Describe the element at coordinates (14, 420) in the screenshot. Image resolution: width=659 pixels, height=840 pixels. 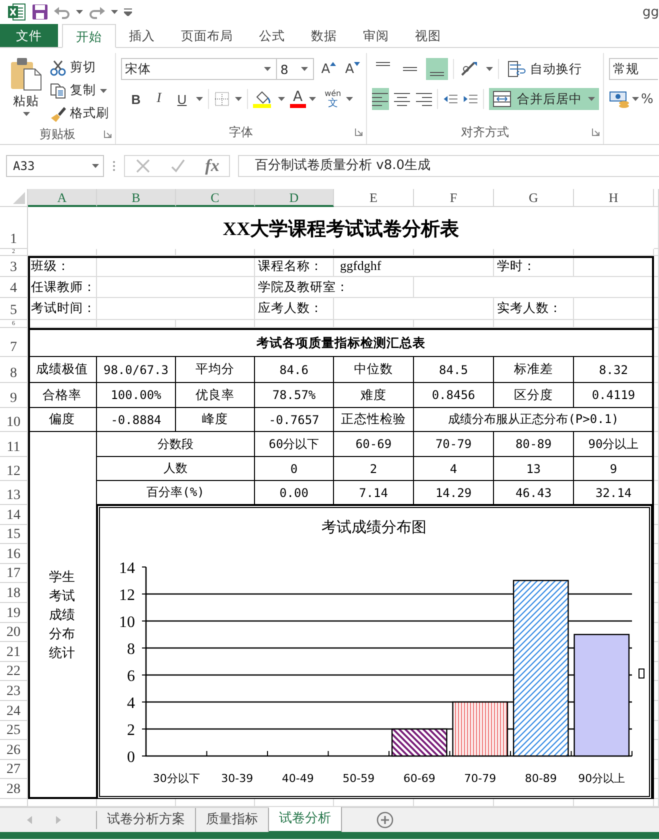
I see `row-number: 10` at that location.